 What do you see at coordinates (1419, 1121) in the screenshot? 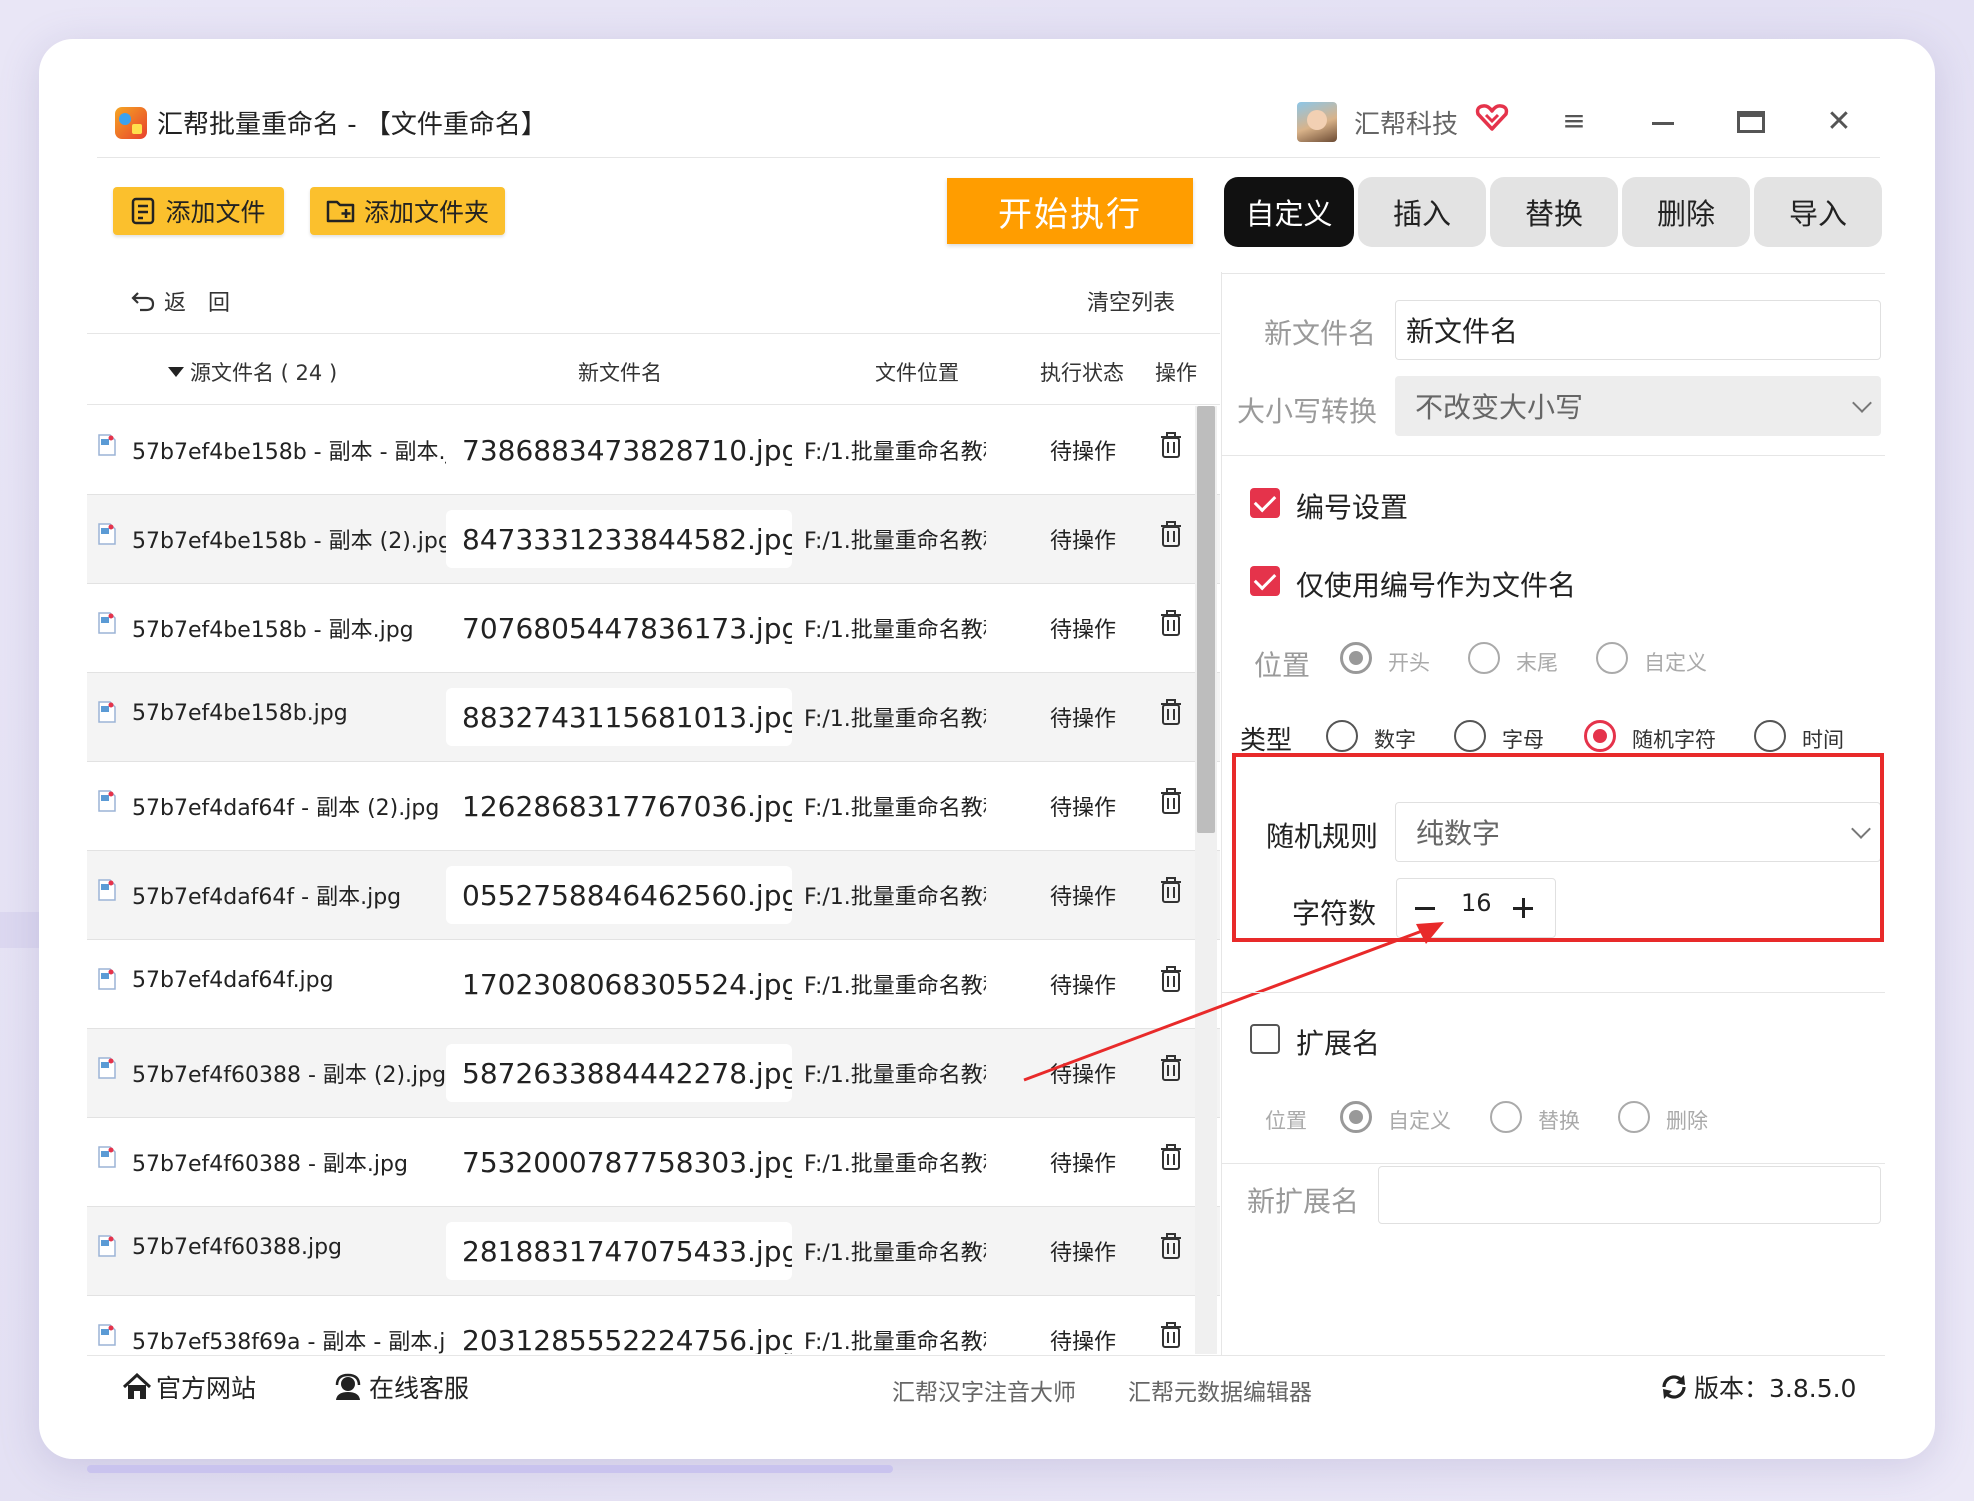
I see `ext-option-custom: 自定义` at bounding box center [1419, 1121].